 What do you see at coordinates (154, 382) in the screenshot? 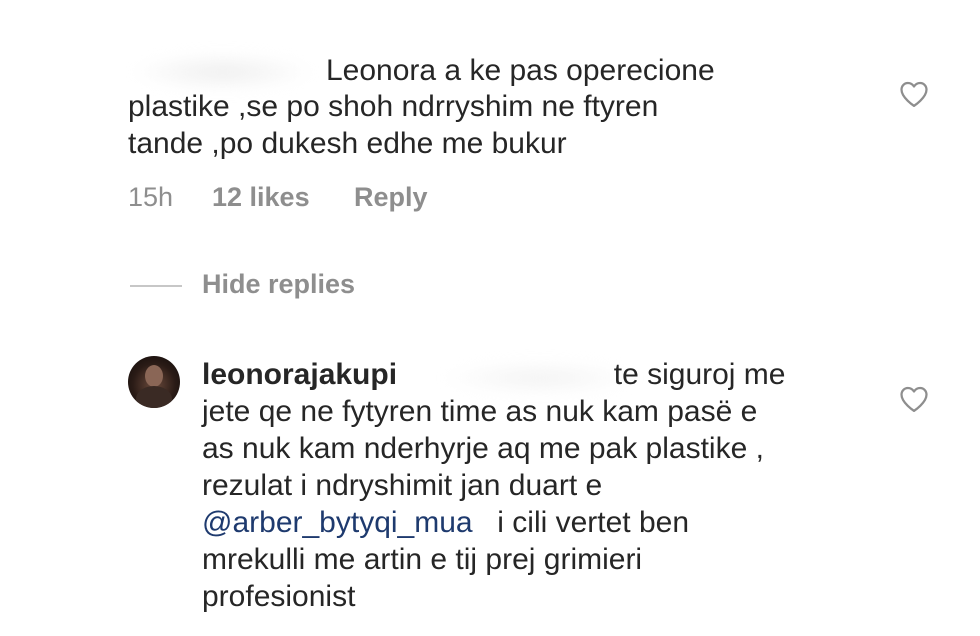
I see `avatar` at bounding box center [154, 382].